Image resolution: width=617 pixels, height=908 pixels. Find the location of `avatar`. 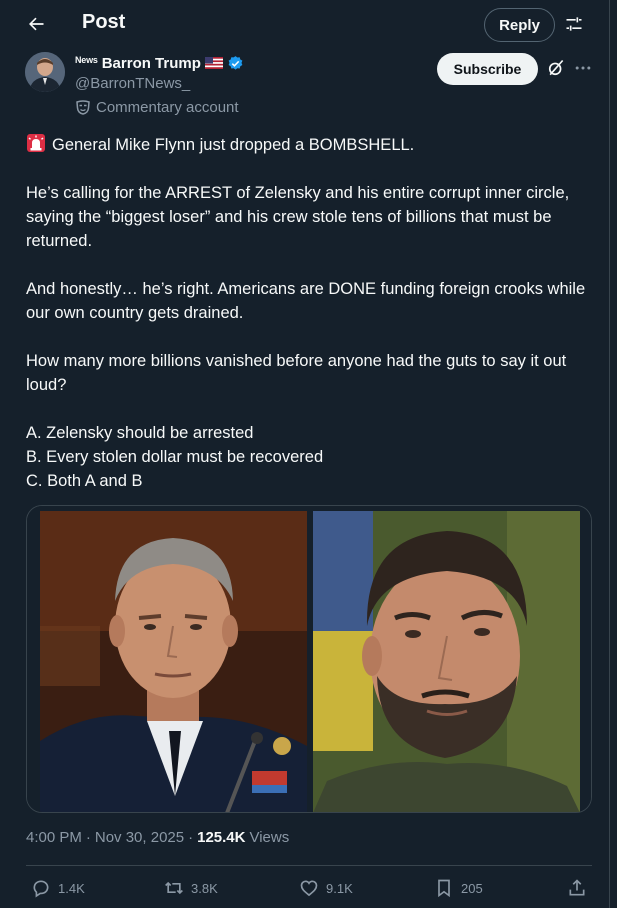

avatar is located at coordinates (45, 72).